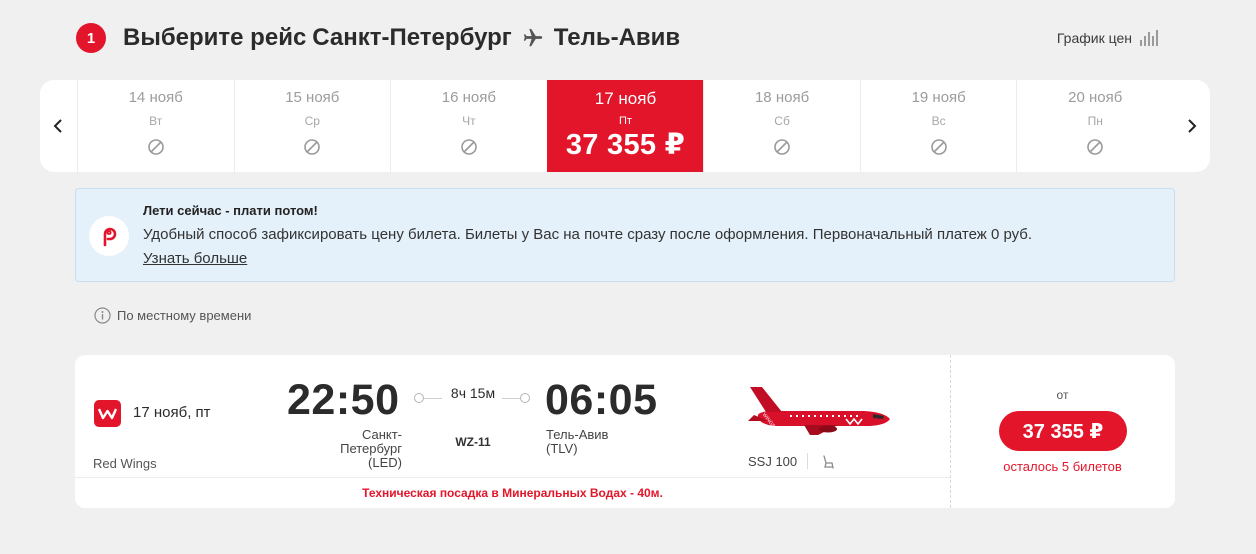  I want to click on airline-name: Red Wings, so click(125, 463).